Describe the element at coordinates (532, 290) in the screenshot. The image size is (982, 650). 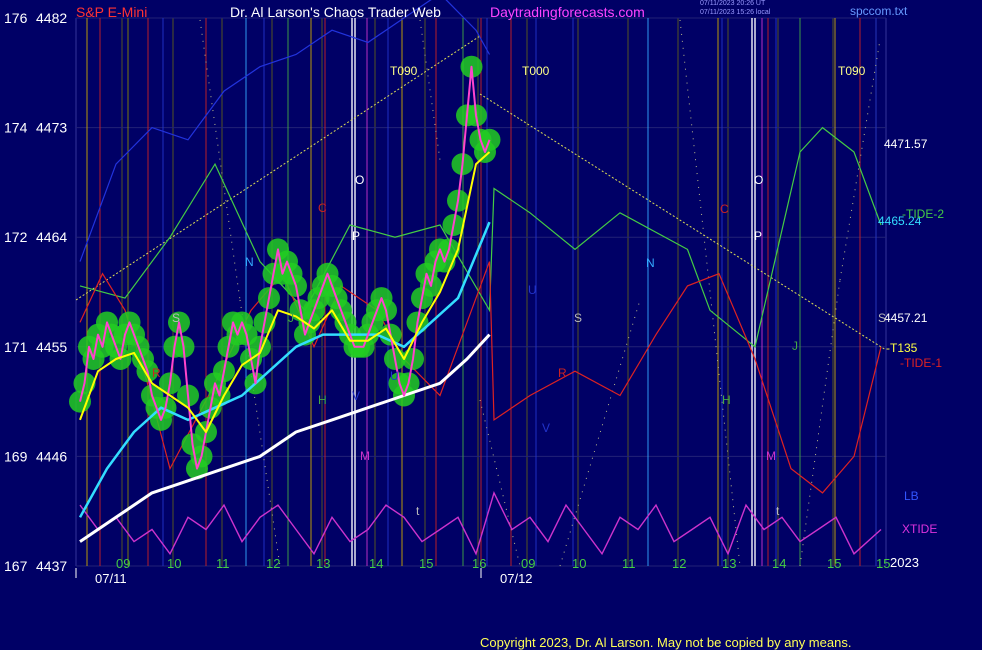
I see `planet-letter-22: U` at that location.